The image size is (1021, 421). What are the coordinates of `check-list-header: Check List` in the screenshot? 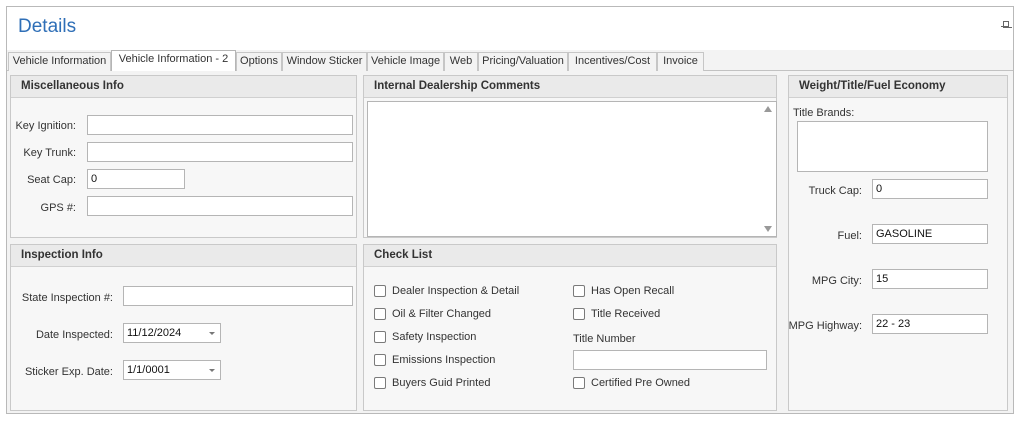 It's located at (570, 256).